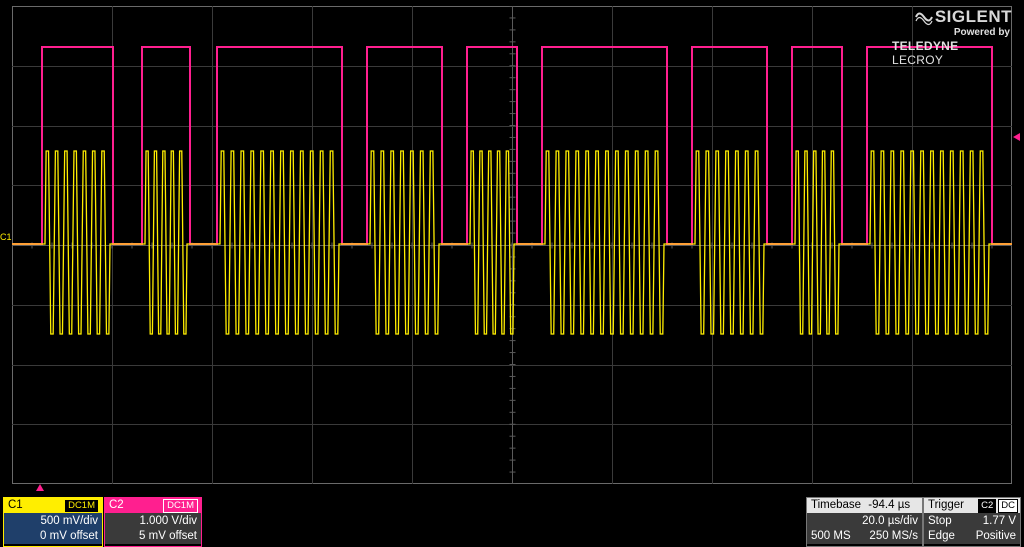 This screenshot has height=547, width=1024. I want to click on brand-logo: SIGLENT Powered by TELEDYNE LECROY, so click(952, 36).